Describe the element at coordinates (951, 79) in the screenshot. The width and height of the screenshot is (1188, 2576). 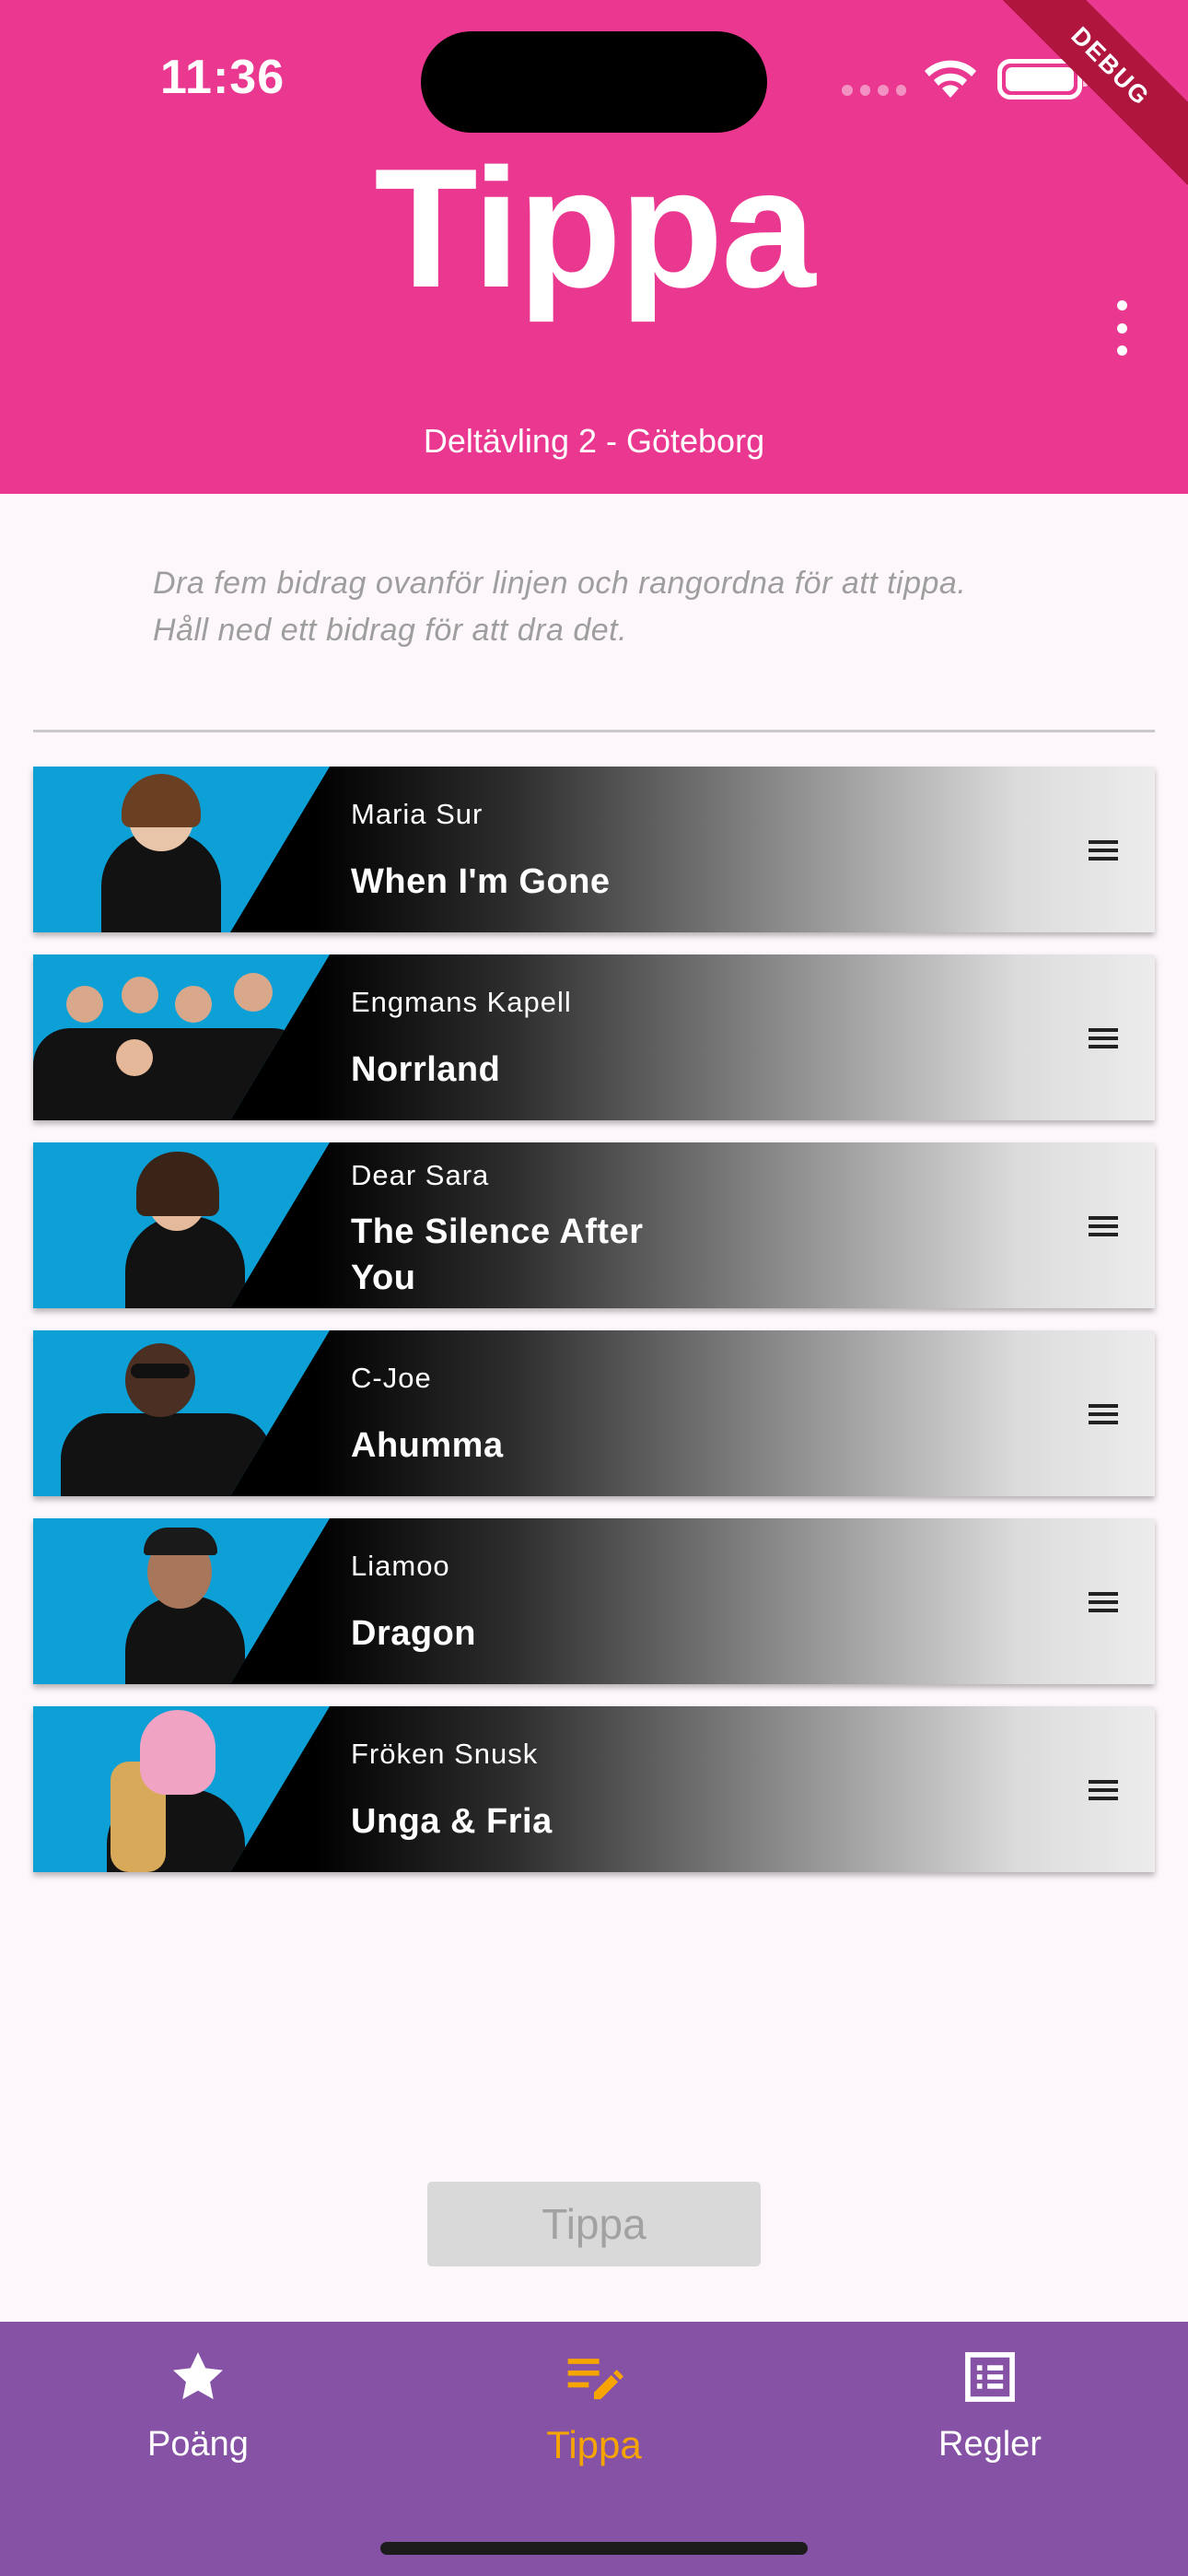
I see `wifi-icon` at that location.